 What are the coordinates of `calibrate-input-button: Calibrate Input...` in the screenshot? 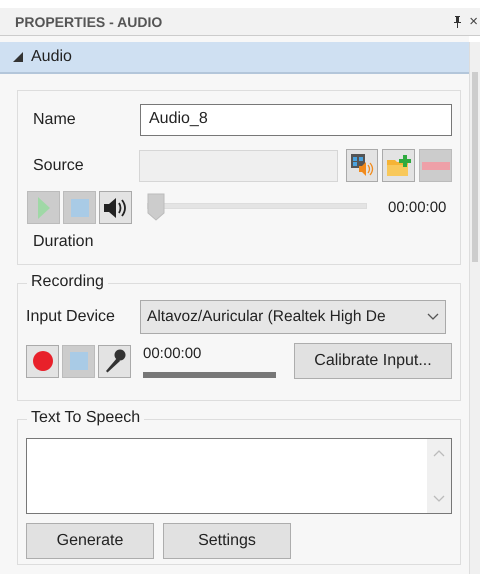 It's located at (373, 361).